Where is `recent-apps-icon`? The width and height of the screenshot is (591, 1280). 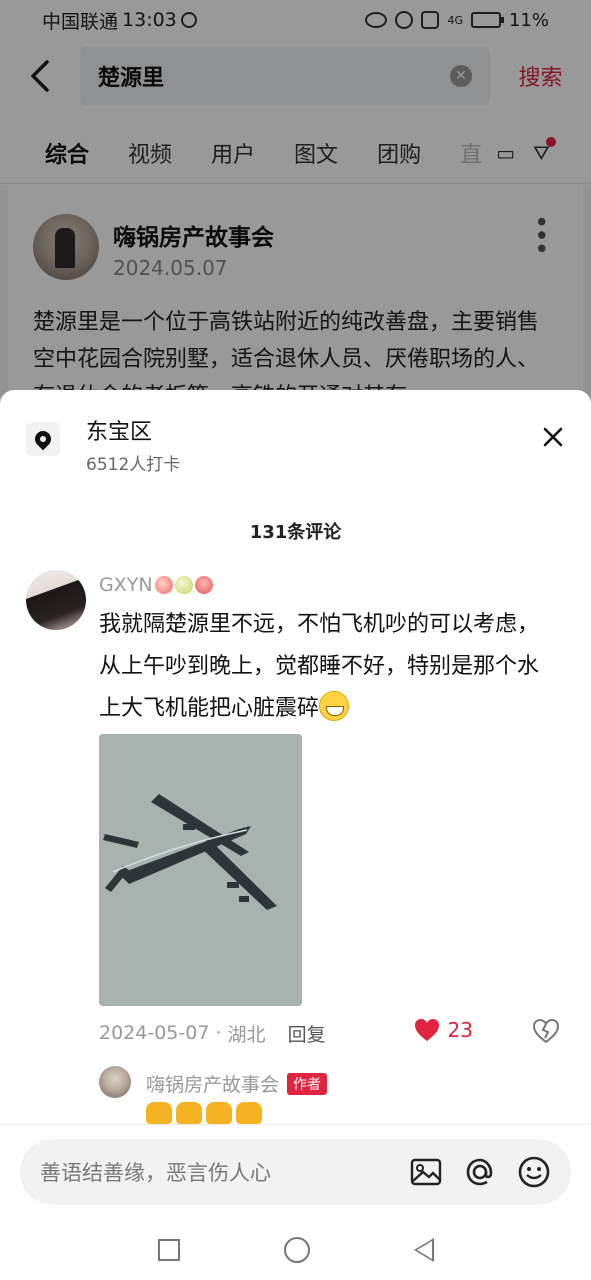
recent-apps-icon is located at coordinates (168, 1250).